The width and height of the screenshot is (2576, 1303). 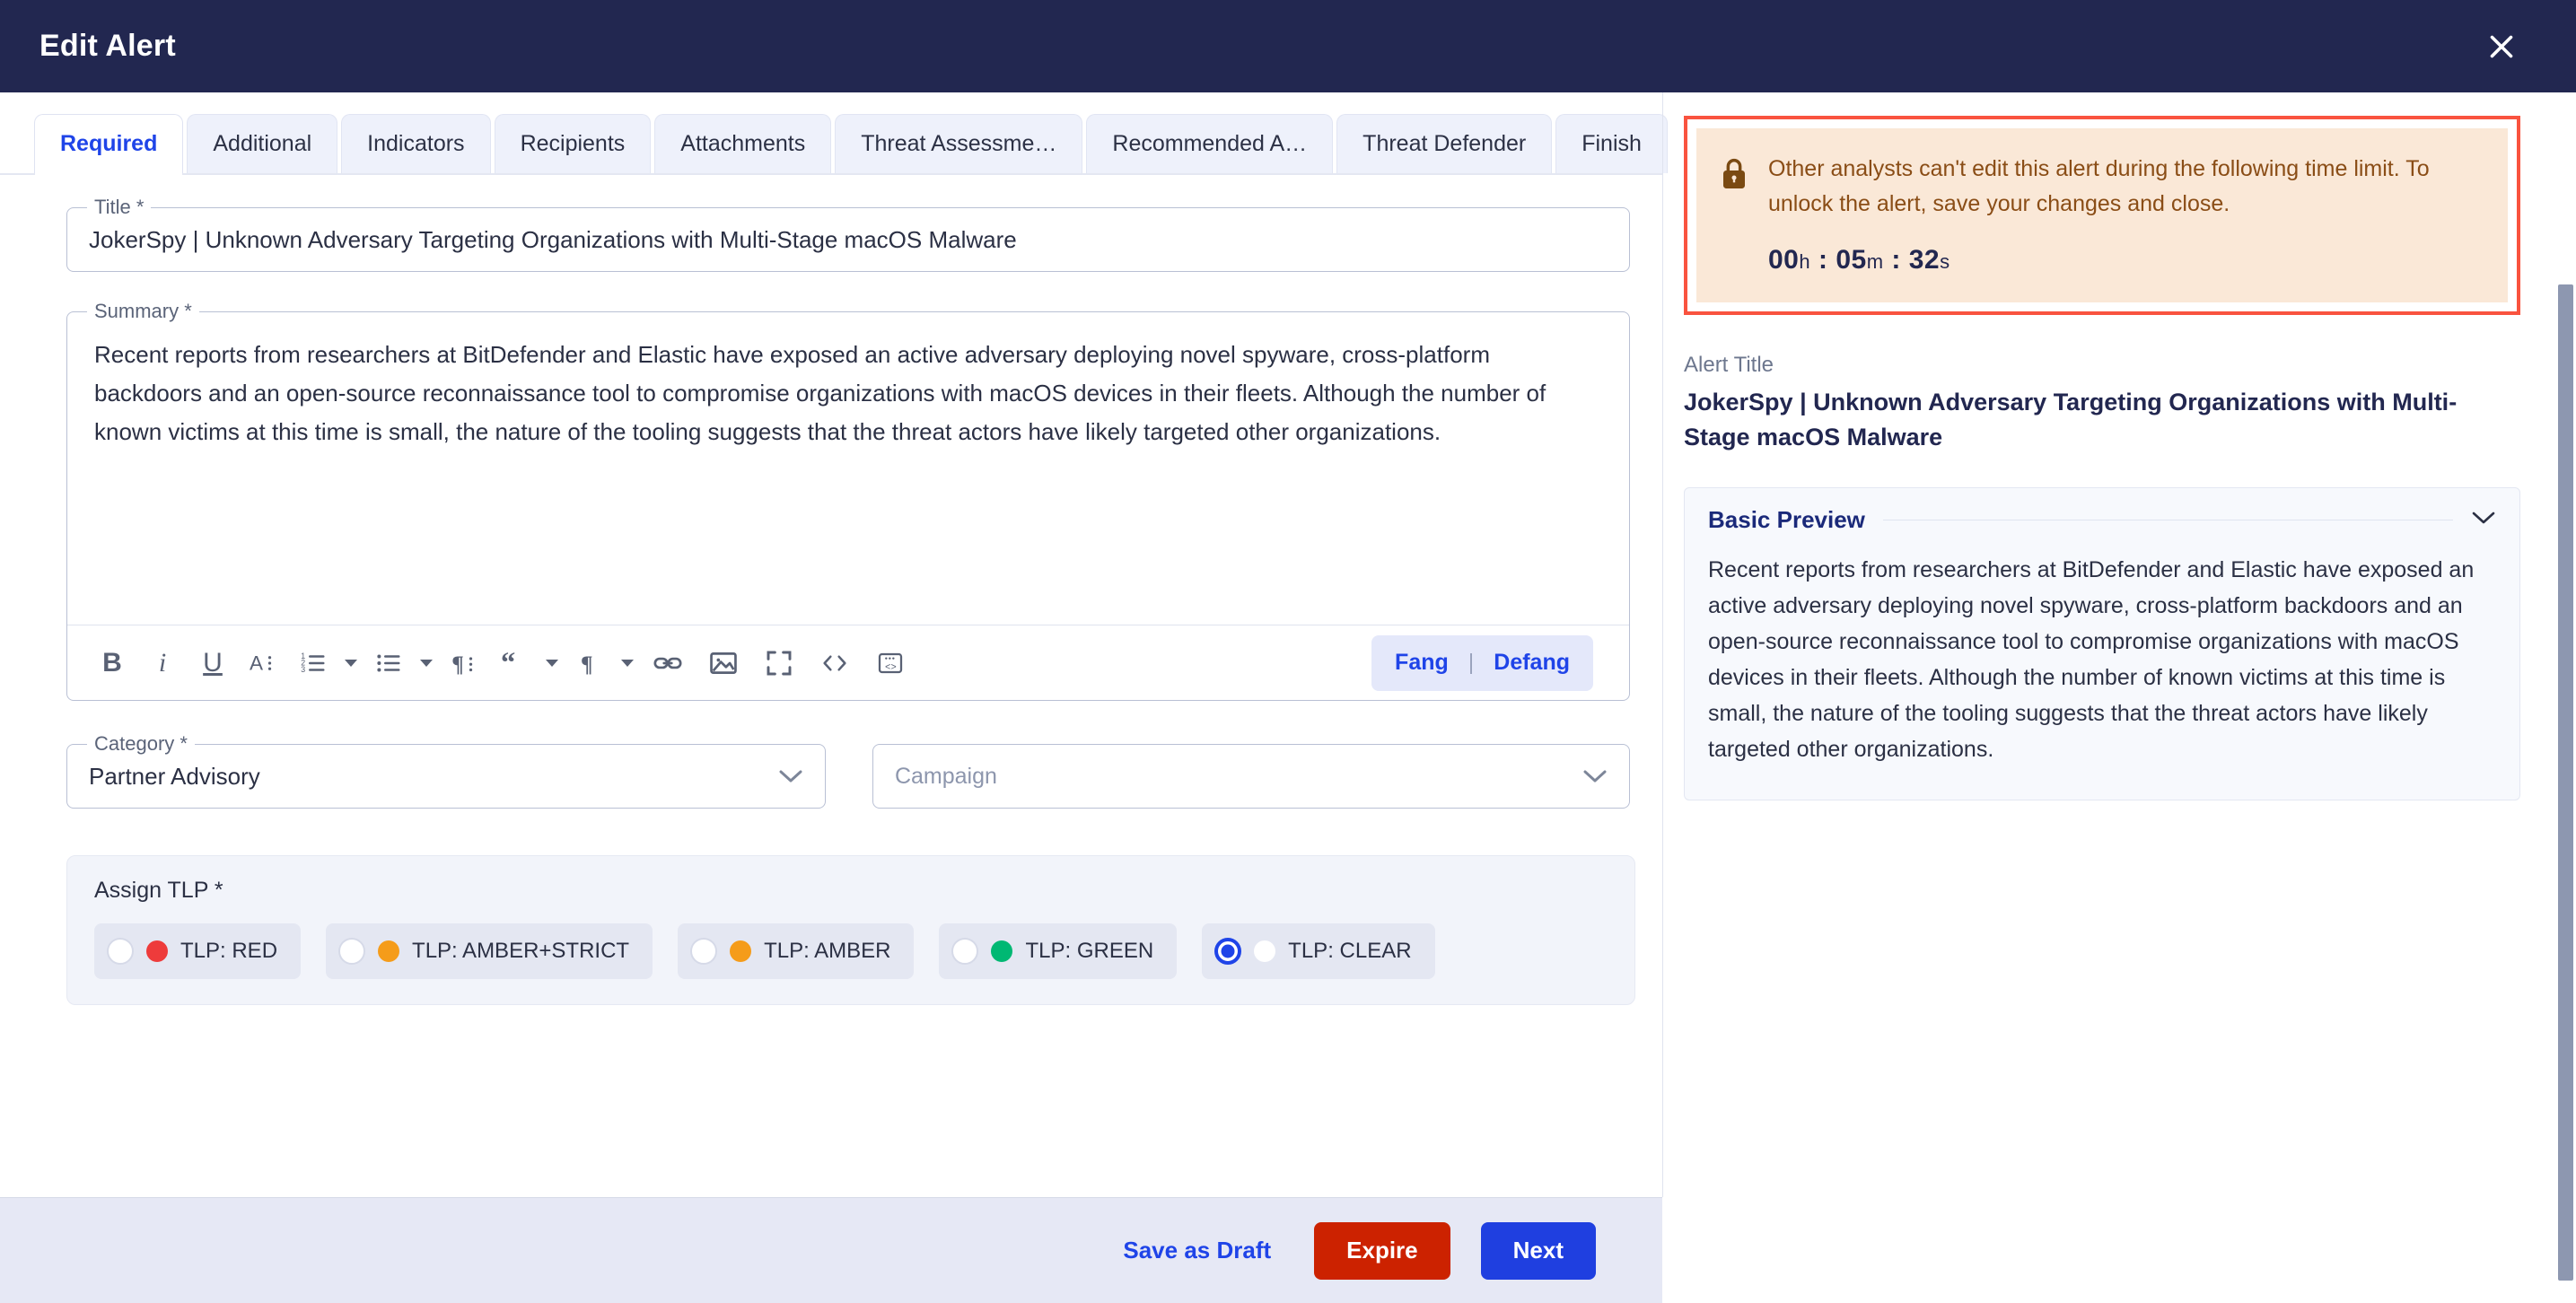 What do you see at coordinates (426, 663) in the screenshot?
I see `unordered-list-dropdown-icon` at bounding box center [426, 663].